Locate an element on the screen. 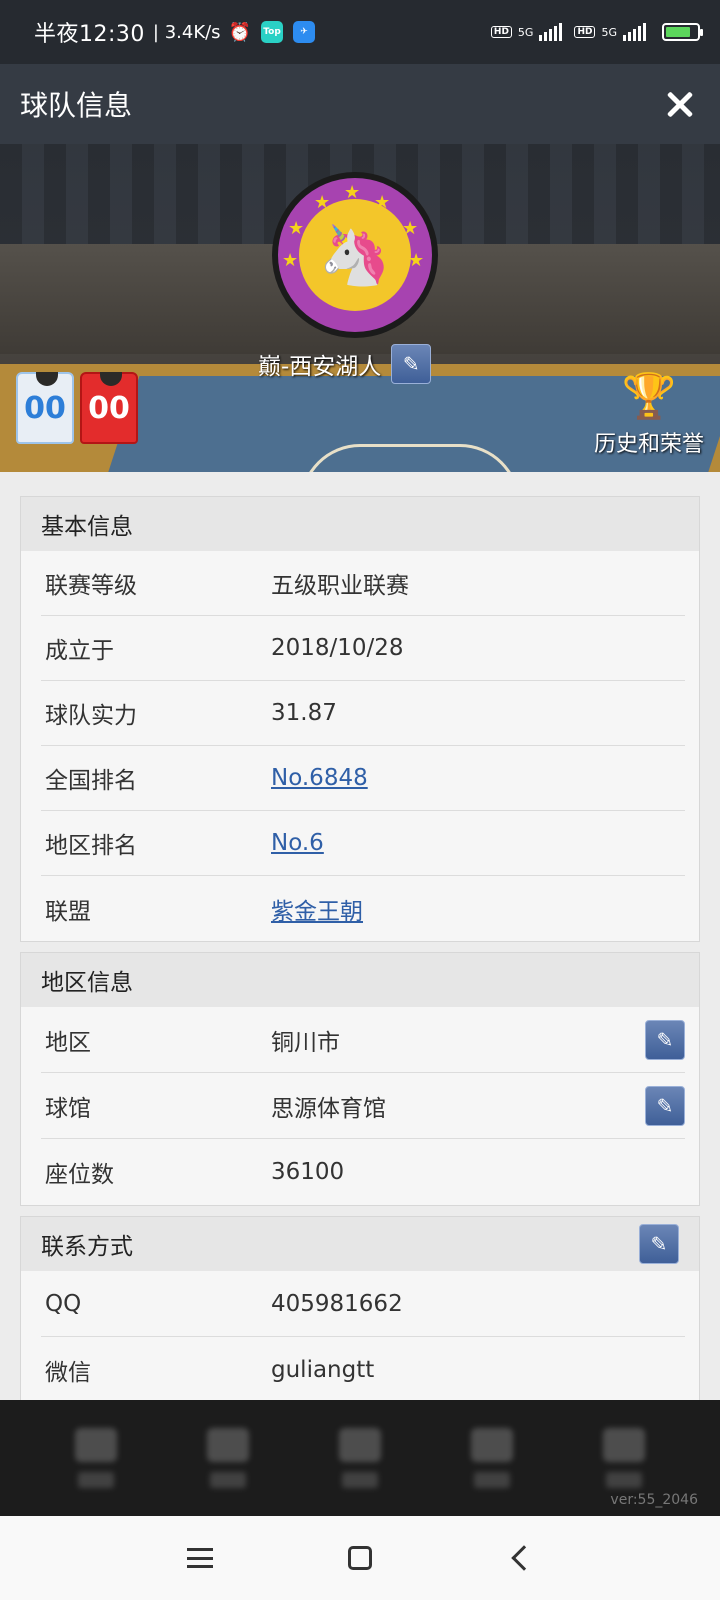 This screenshot has width=720, height=1600. app-plane-icon: ✈ is located at coordinates (304, 32).